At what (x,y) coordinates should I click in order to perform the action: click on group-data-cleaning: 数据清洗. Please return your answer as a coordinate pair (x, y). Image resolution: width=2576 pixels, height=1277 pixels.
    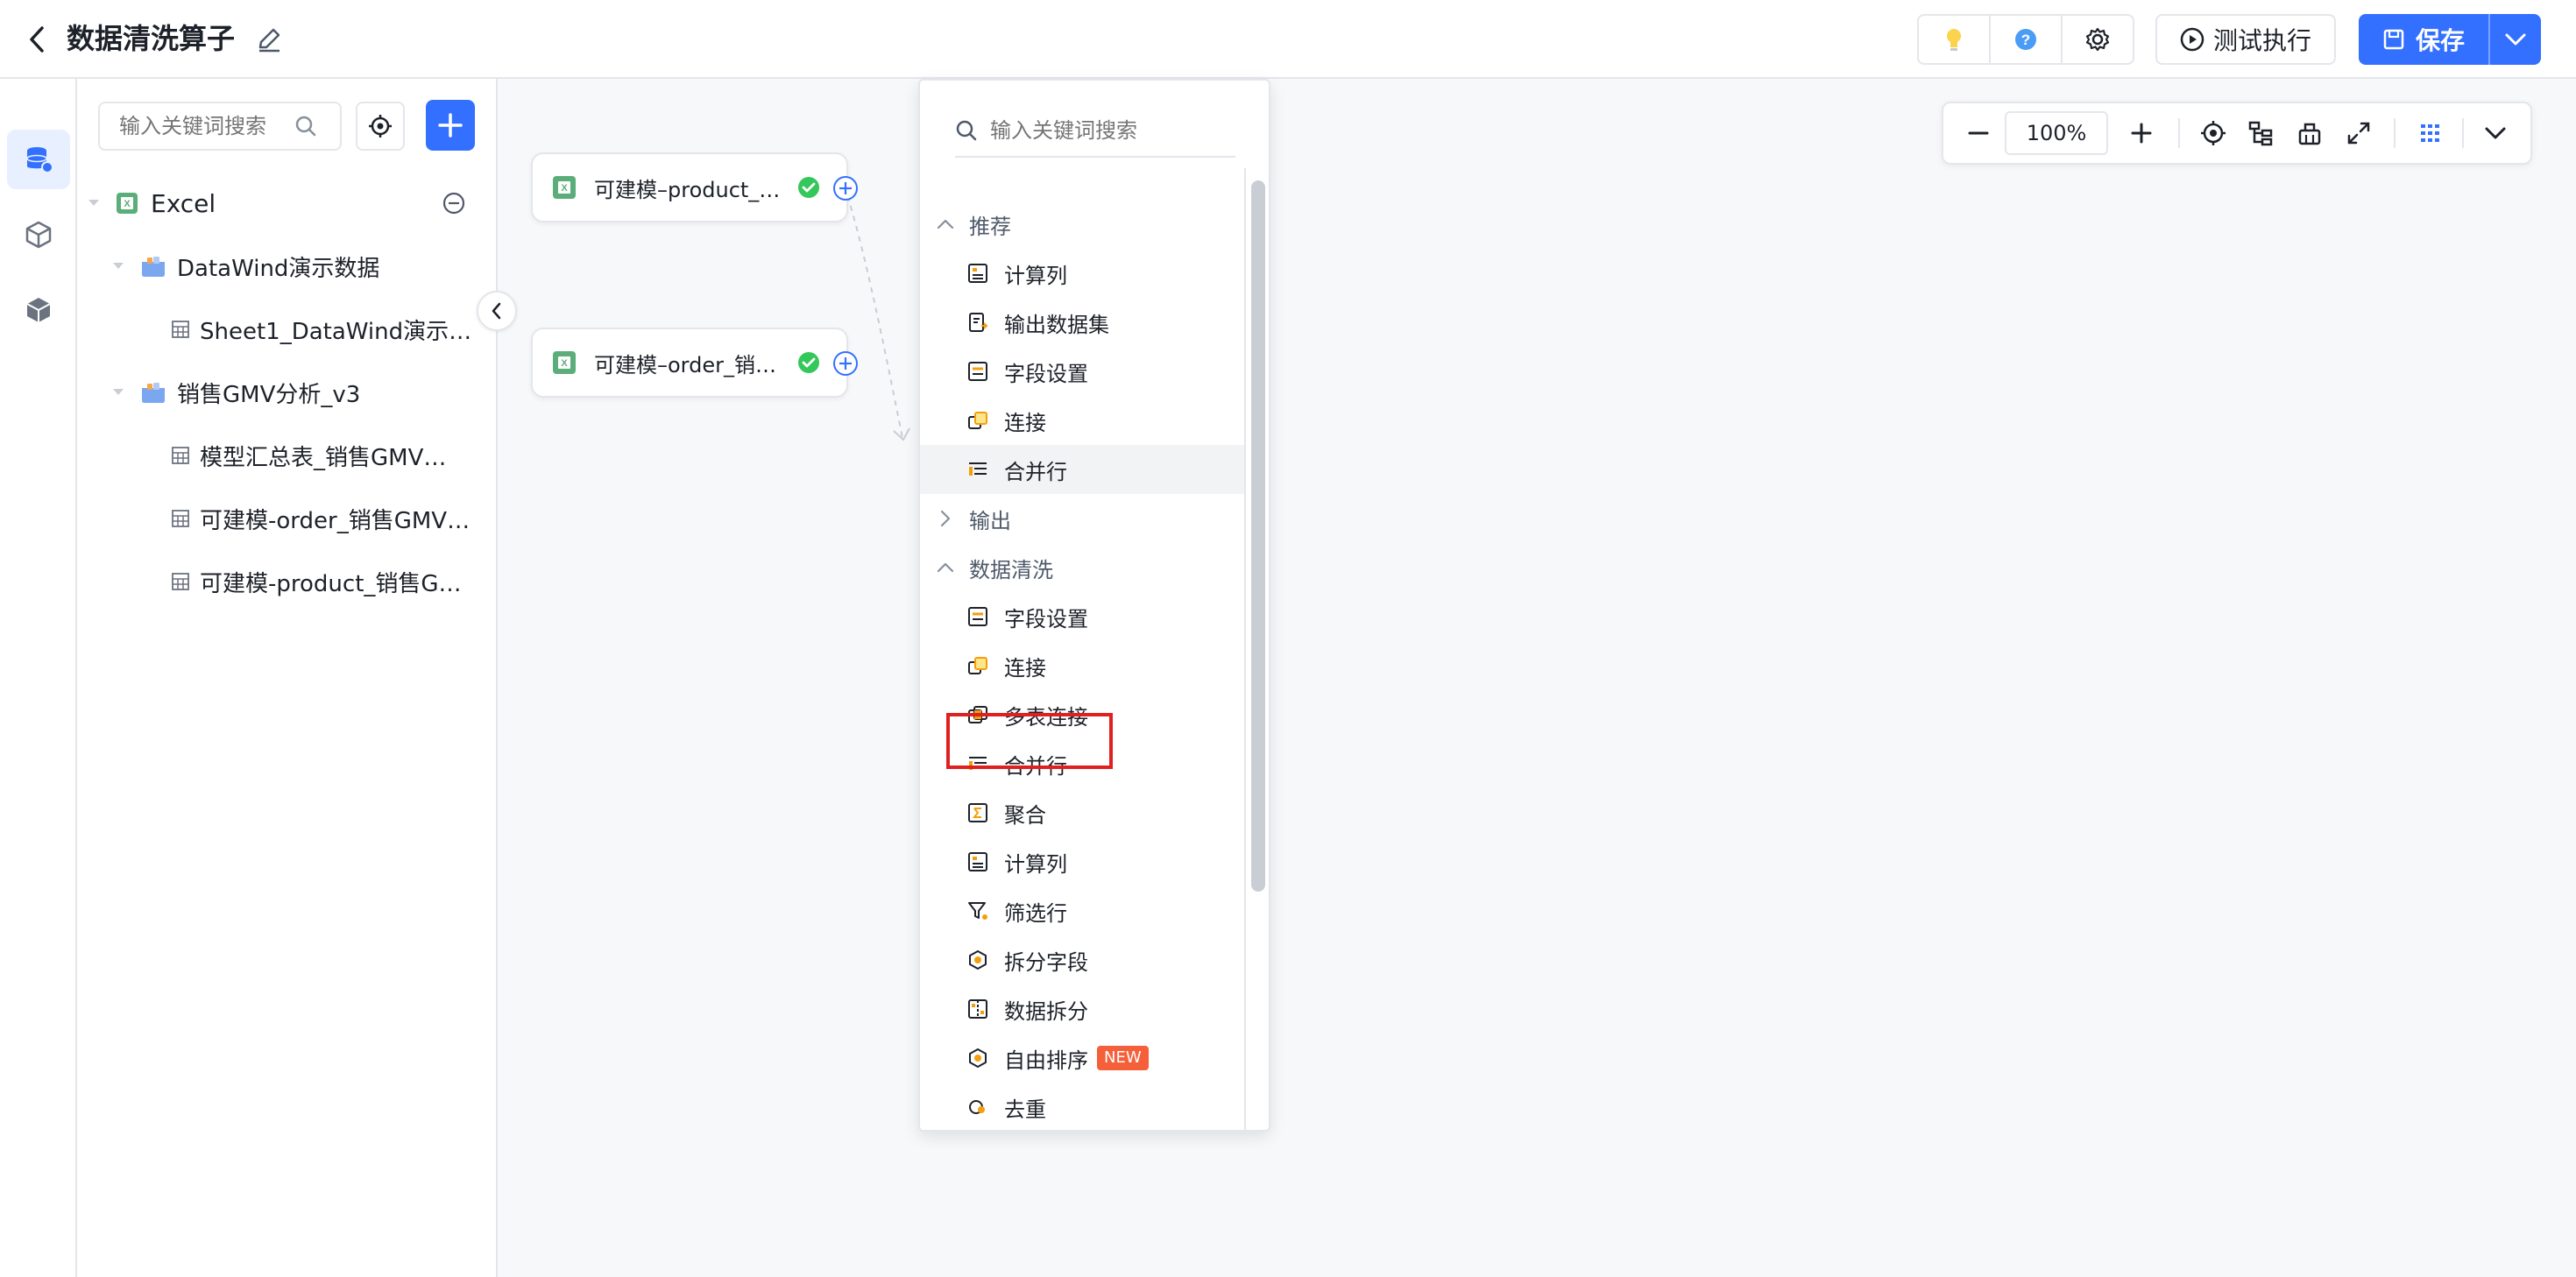
    Looking at the image, I should click on (1082, 568).